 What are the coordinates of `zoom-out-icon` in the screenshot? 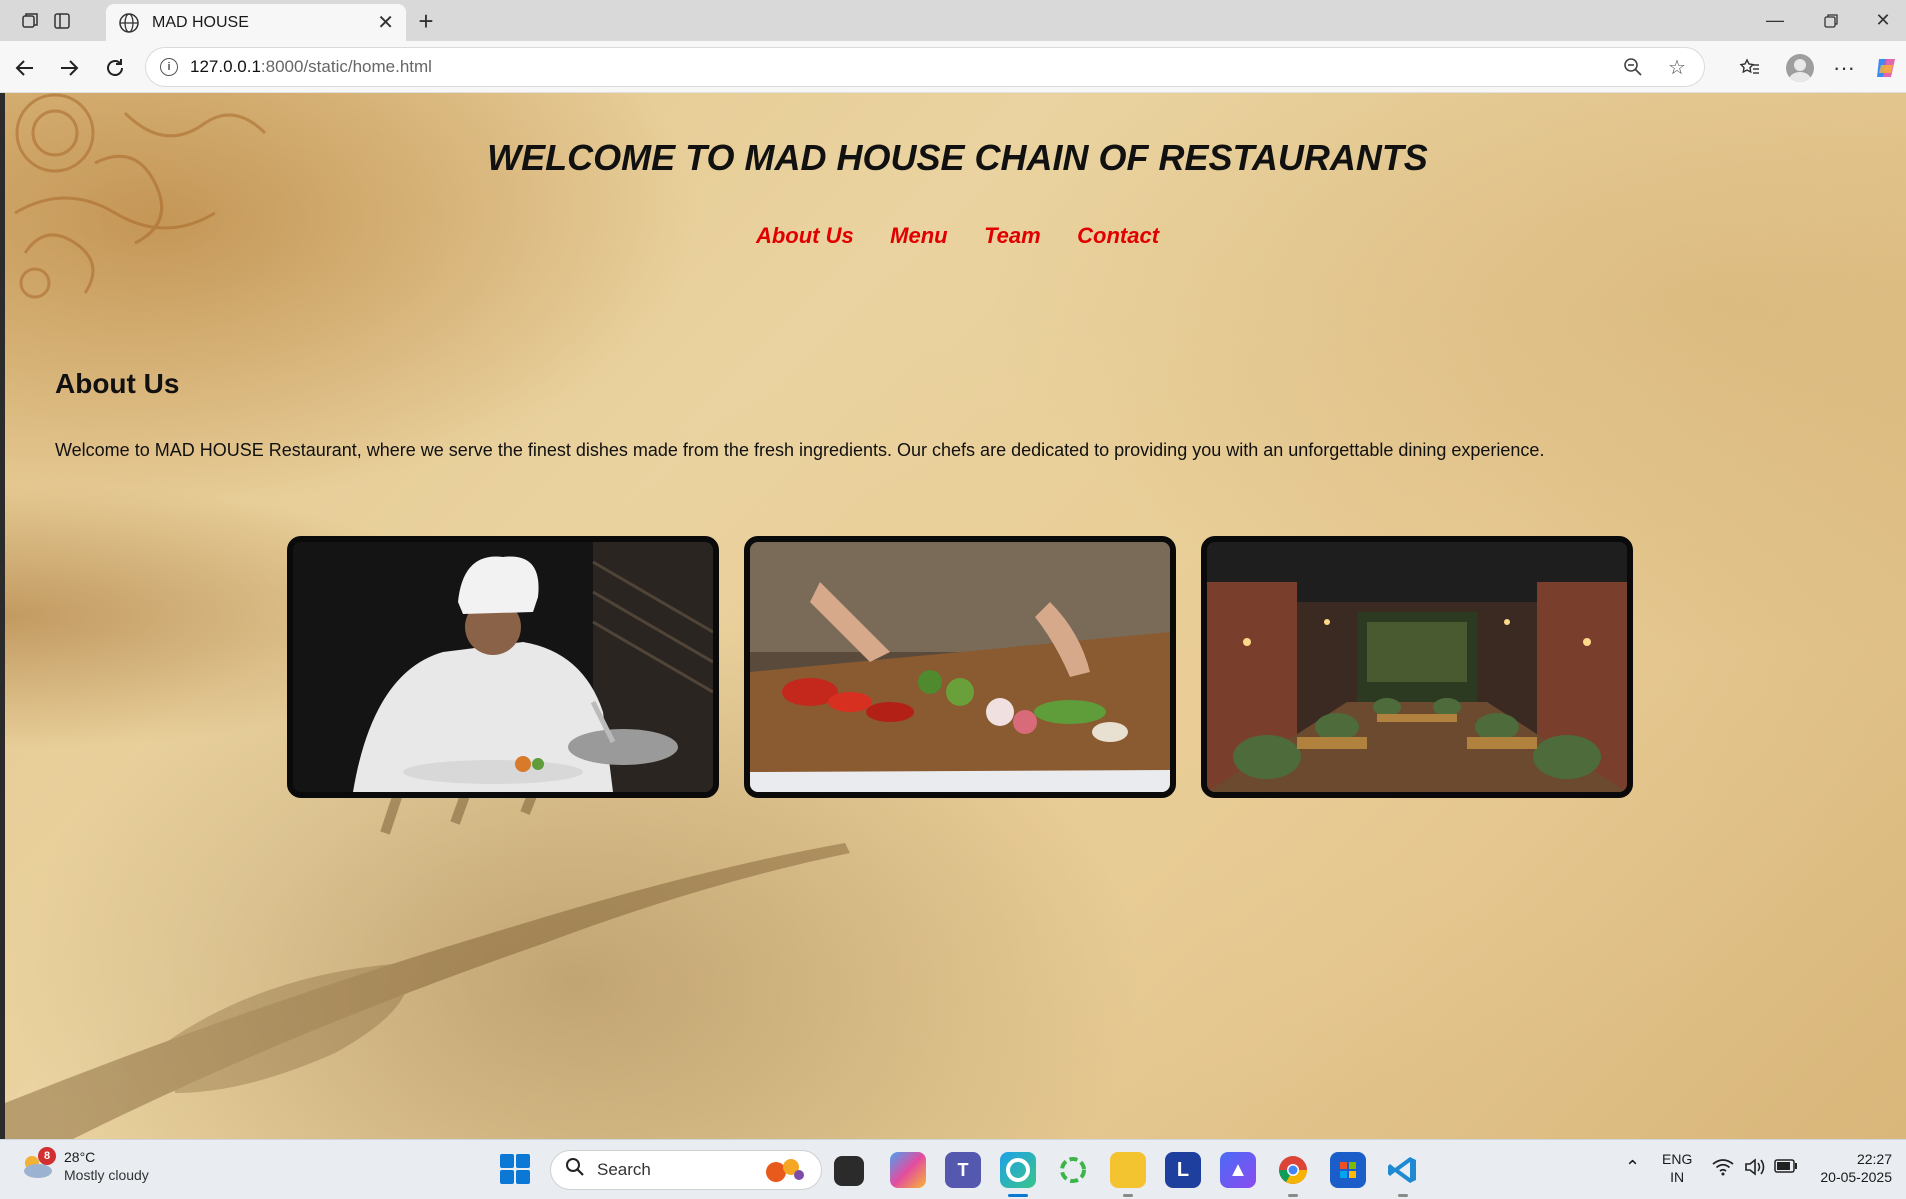 It's located at (1633, 67).